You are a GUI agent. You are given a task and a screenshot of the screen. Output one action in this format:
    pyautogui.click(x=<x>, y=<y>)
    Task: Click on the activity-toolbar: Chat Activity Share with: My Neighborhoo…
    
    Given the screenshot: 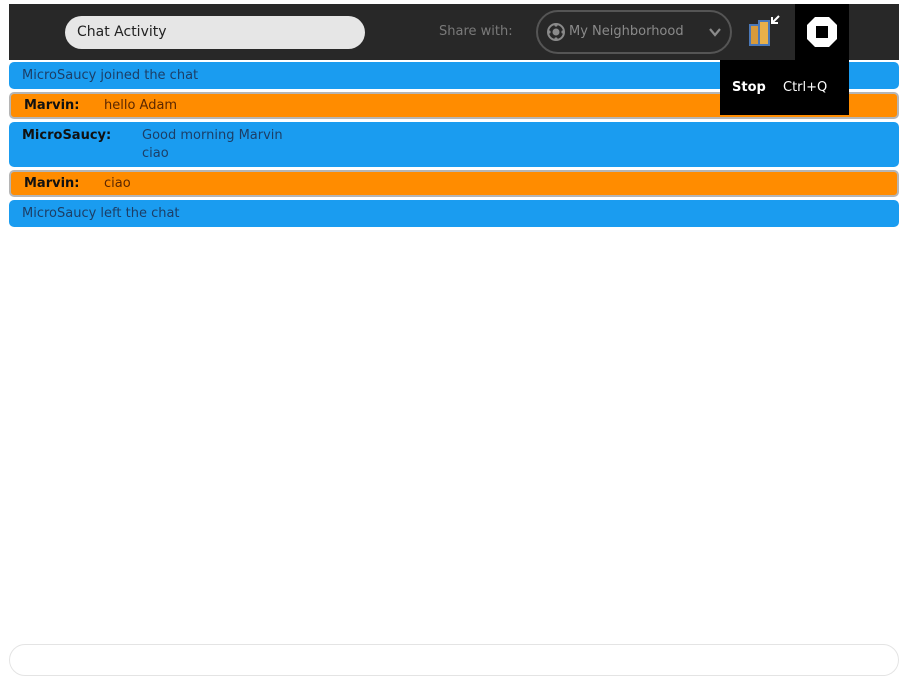 What is the action you would take?
    pyautogui.click(x=454, y=32)
    